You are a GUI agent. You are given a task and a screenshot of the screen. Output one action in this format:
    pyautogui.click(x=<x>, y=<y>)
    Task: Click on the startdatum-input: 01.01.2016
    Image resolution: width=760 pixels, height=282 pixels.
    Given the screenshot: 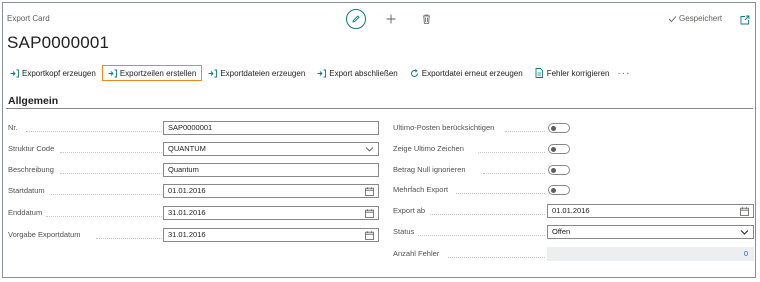 What is the action you would take?
    pyautogui.click(x=271, y=191)
    